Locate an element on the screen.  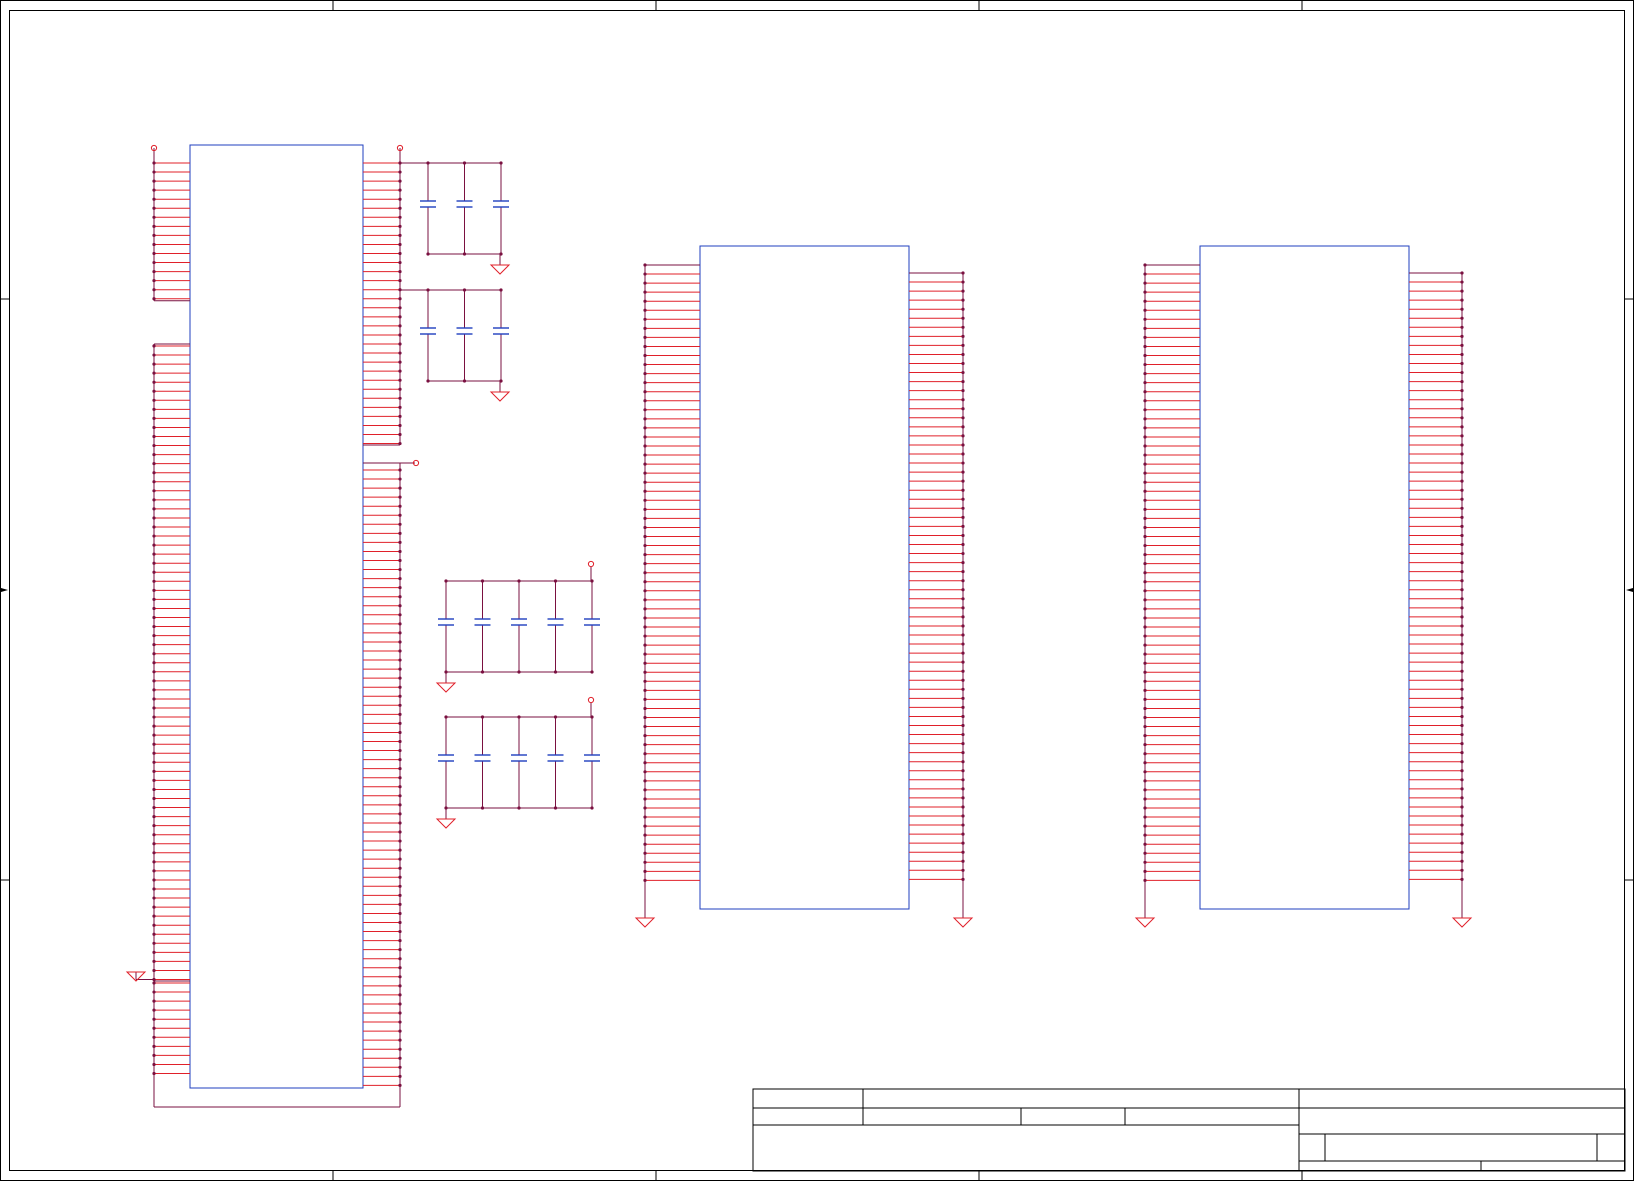
title-block-frame is located at coordinates (1189, 1130).